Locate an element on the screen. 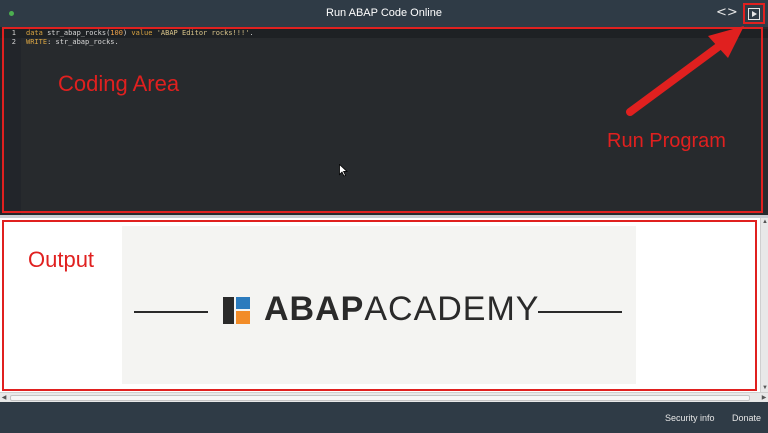  line-number: 2 is located at coordinates (13, 42).